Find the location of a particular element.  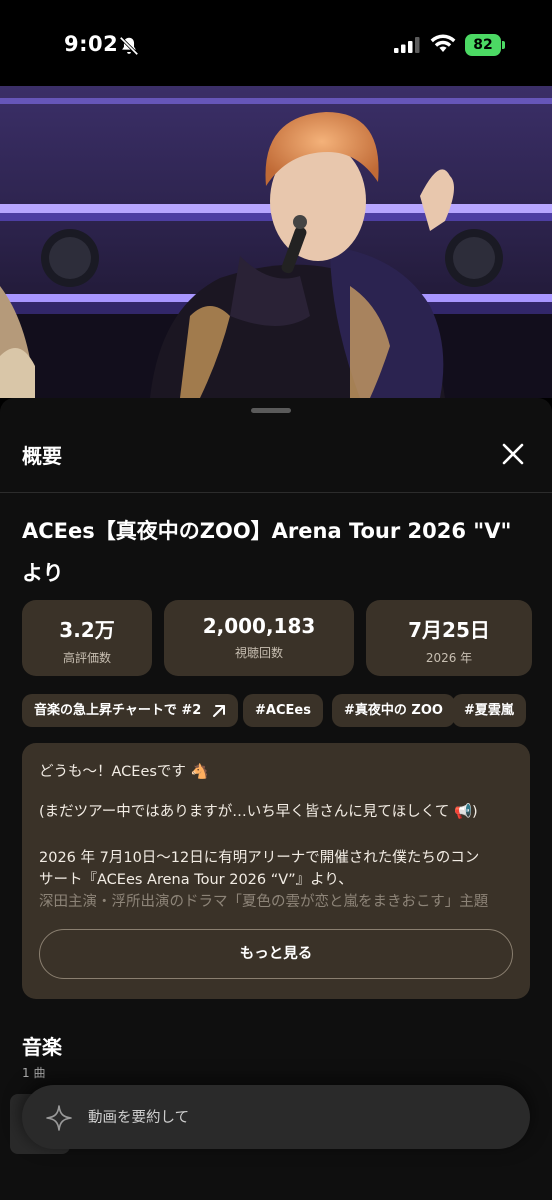

description-line: (まだツアー中ではありますが…いち早く皆さんに見てほしくて 📢) is located at coordinates (258, 812).